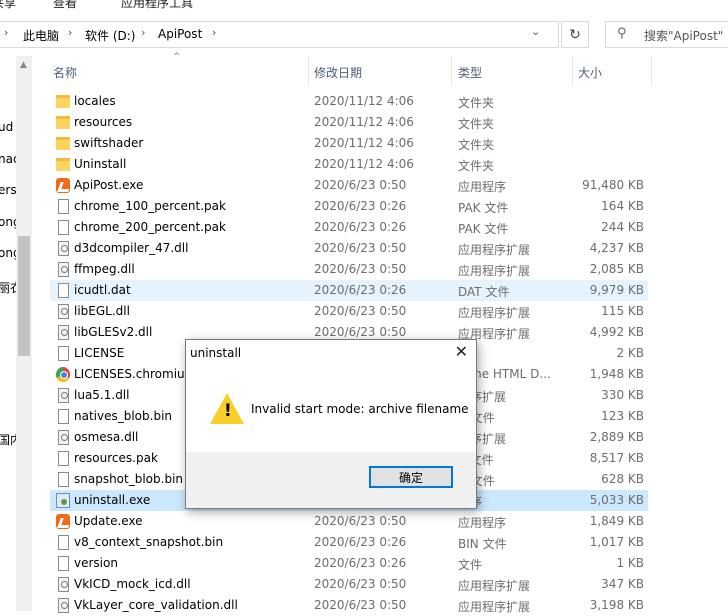  What do you see at coordinates (23, 65) in the screenshot?
I see `scroll-up-icon: ▲` at bounding box center [23, 65].